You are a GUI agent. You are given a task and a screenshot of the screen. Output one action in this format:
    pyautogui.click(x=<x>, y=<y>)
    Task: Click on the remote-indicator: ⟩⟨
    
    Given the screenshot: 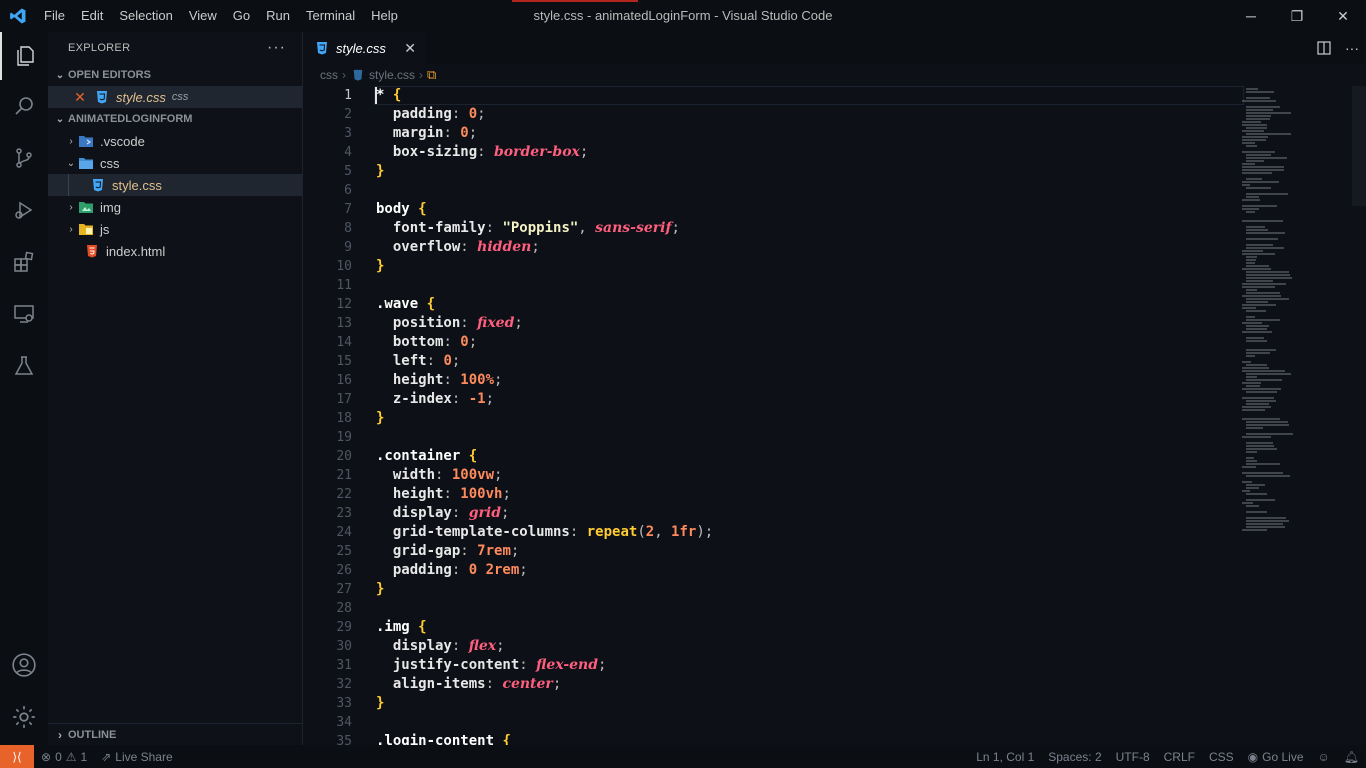 What is the action you would take?
    pyautogui.click(x=17, y=756)
    